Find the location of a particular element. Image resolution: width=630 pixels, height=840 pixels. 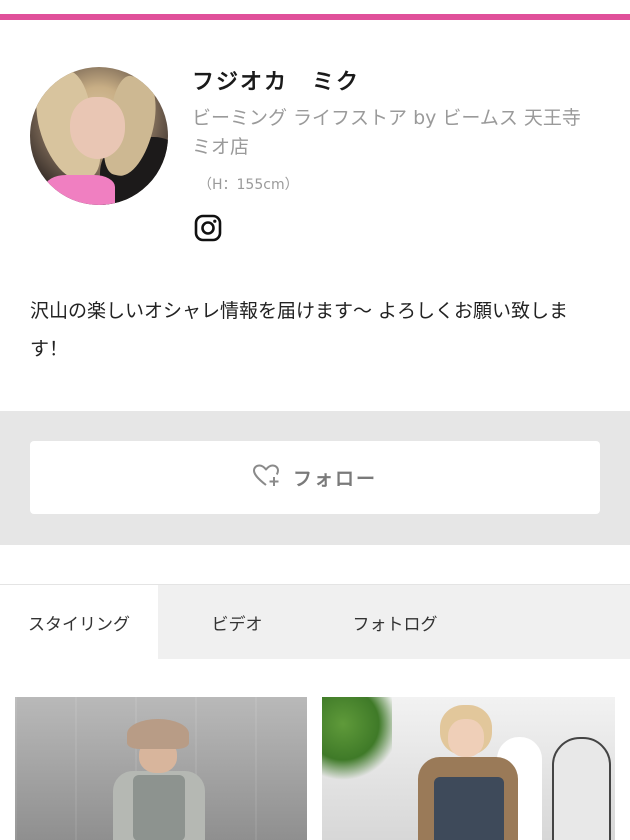

follow-button: フォロー is located at coordinates (315, 477).